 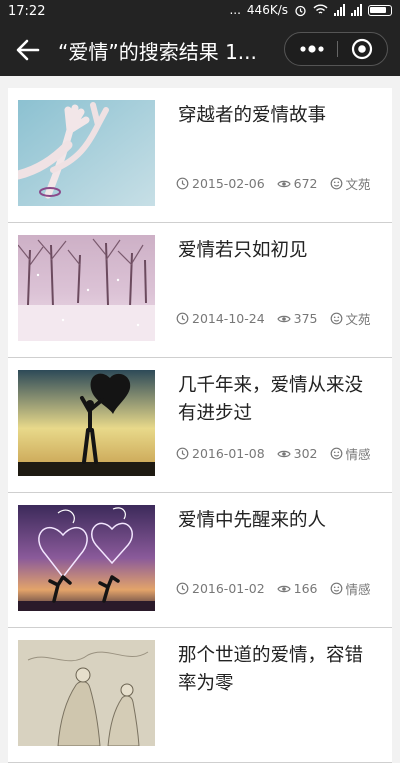 What do you see at coordinates (300, 10) in the screenshot?
I see `alarm-icon` at bounding box center [300, 10].